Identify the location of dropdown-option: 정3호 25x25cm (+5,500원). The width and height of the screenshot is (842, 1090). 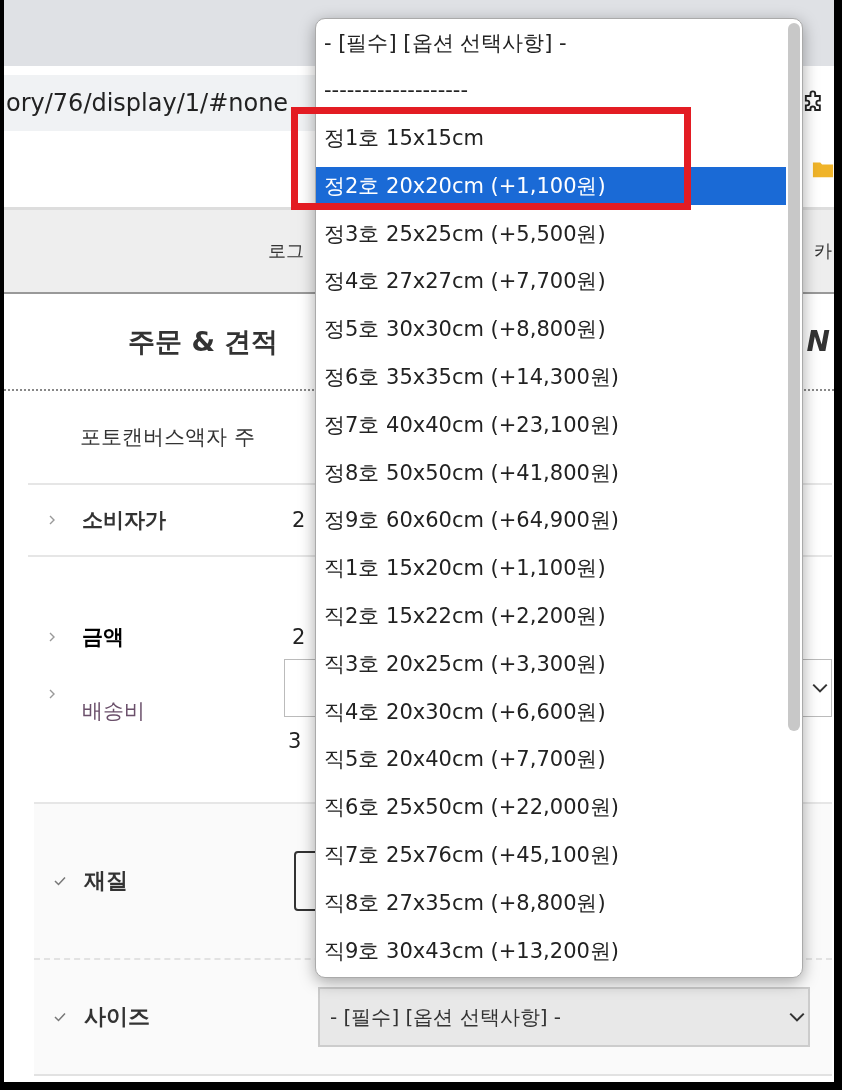
(551, 234).